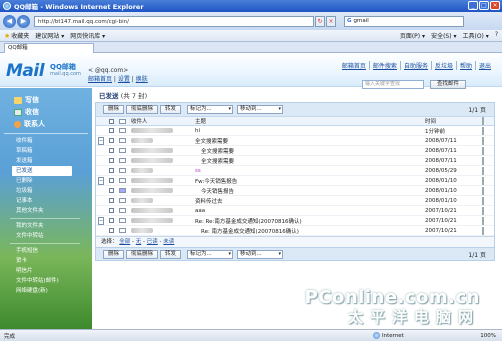  I want to click on folder-postcards: 明信片, so click(54, 271).